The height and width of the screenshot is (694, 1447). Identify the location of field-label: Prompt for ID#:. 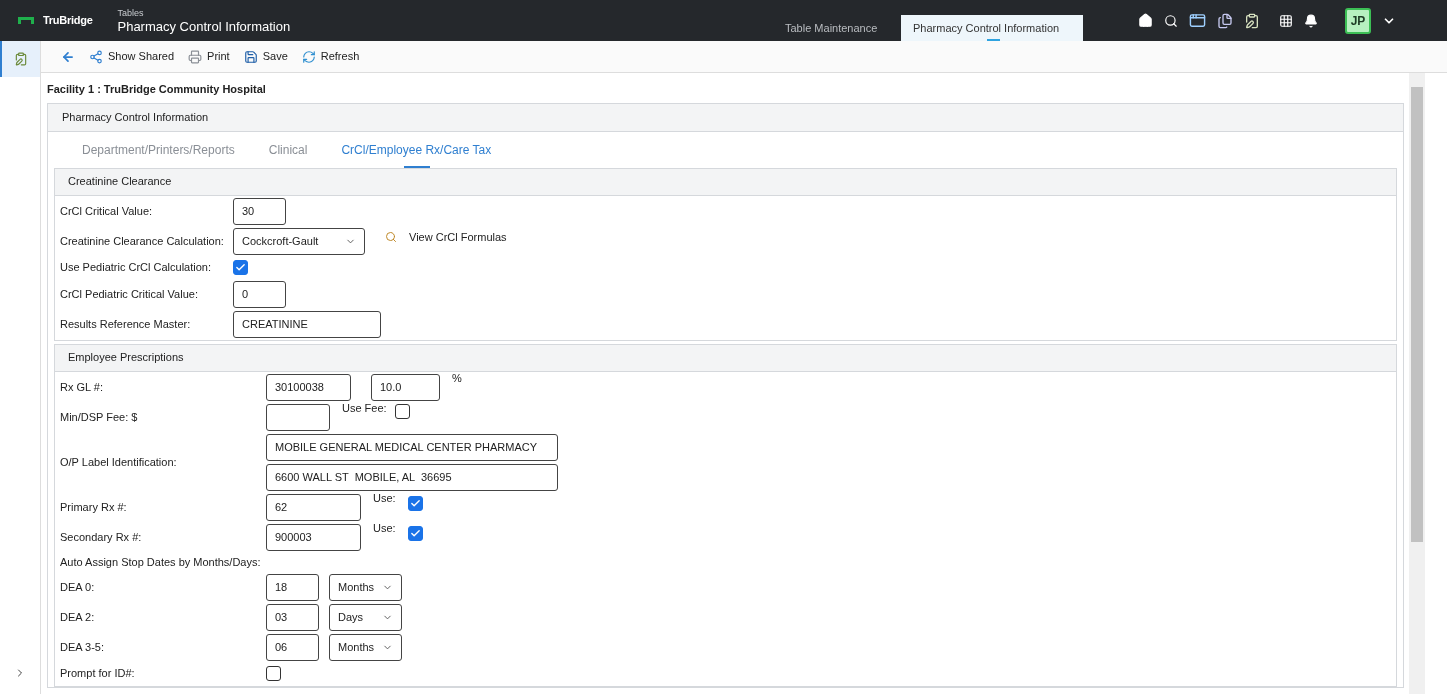
(98, 674).